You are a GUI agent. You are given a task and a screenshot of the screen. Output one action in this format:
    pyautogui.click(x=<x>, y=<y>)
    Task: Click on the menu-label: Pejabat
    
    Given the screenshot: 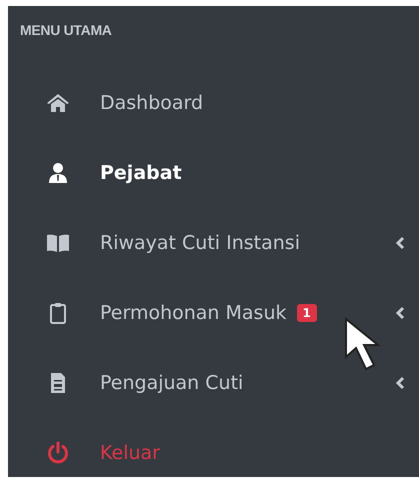 What is the action you would take?
    pyautogui.click(x=141, y=173)
    